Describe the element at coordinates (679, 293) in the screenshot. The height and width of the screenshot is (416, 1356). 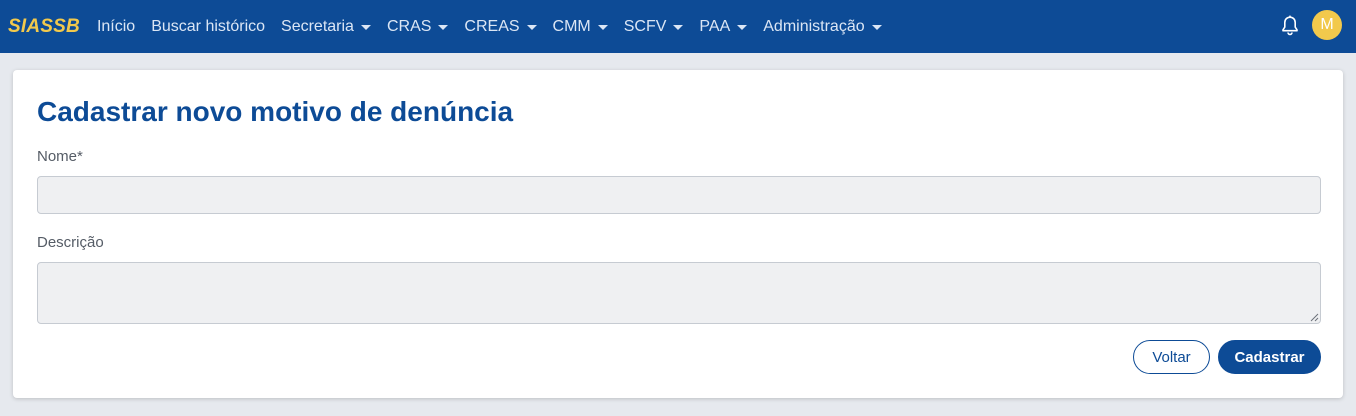
I see `descricao-textarea` at that location.